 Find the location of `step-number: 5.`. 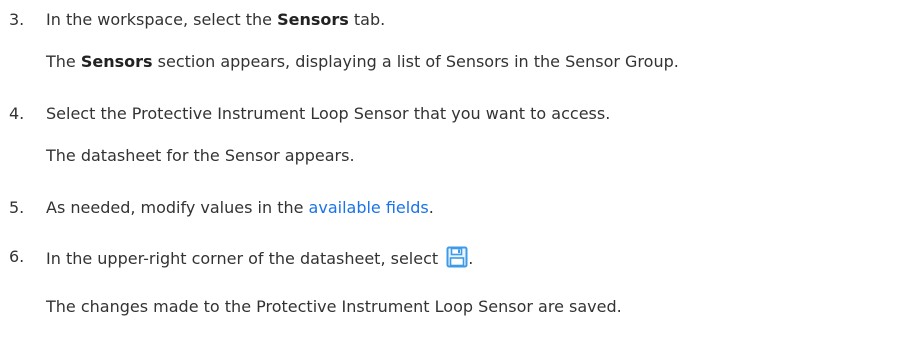

step-number: 5. is located at coordinates (17, 207).